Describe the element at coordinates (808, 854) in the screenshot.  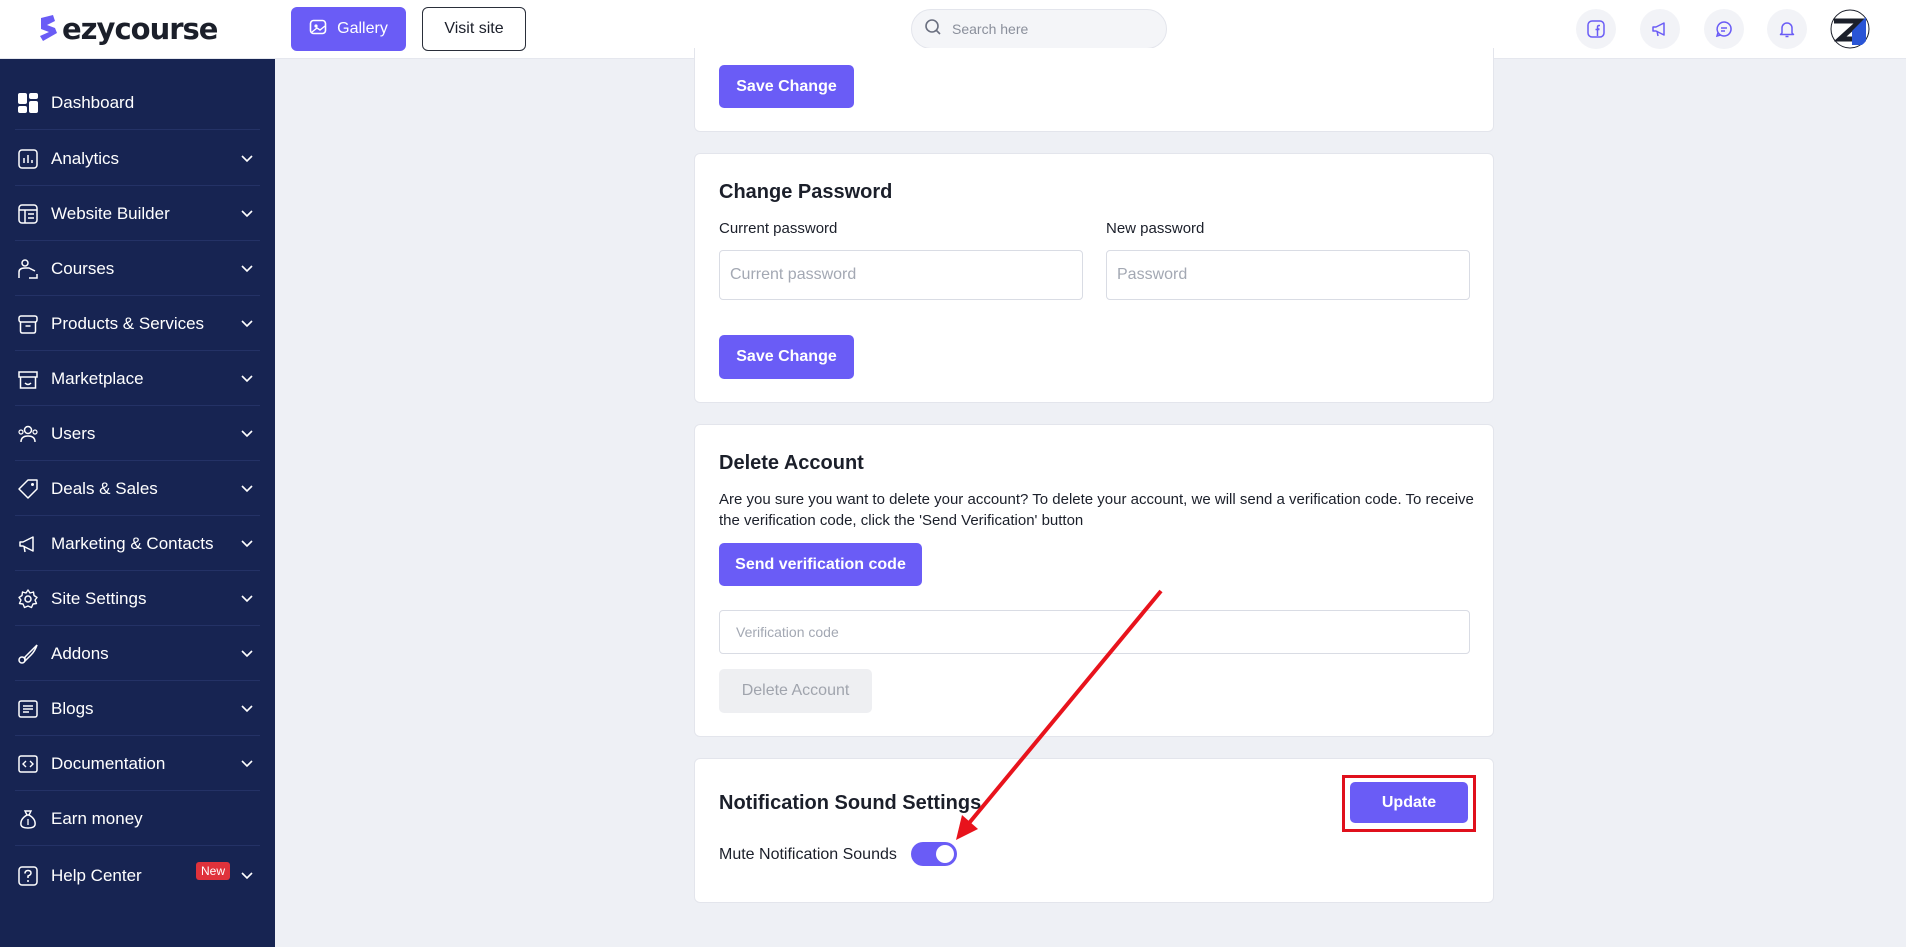
I see `mute-notification-label: Mute Notification Sounds` at that location.